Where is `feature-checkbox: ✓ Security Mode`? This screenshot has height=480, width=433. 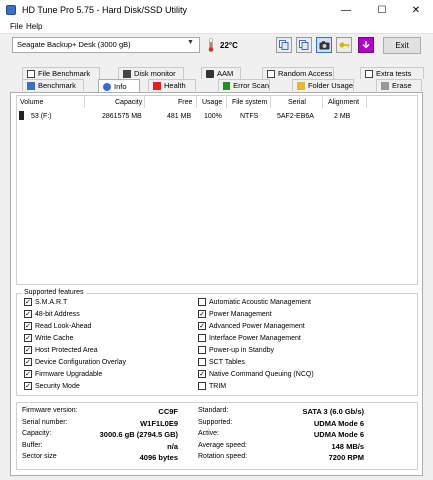 feature-checkbox: ✓ Security Mode is located at coordinates (52, 386).